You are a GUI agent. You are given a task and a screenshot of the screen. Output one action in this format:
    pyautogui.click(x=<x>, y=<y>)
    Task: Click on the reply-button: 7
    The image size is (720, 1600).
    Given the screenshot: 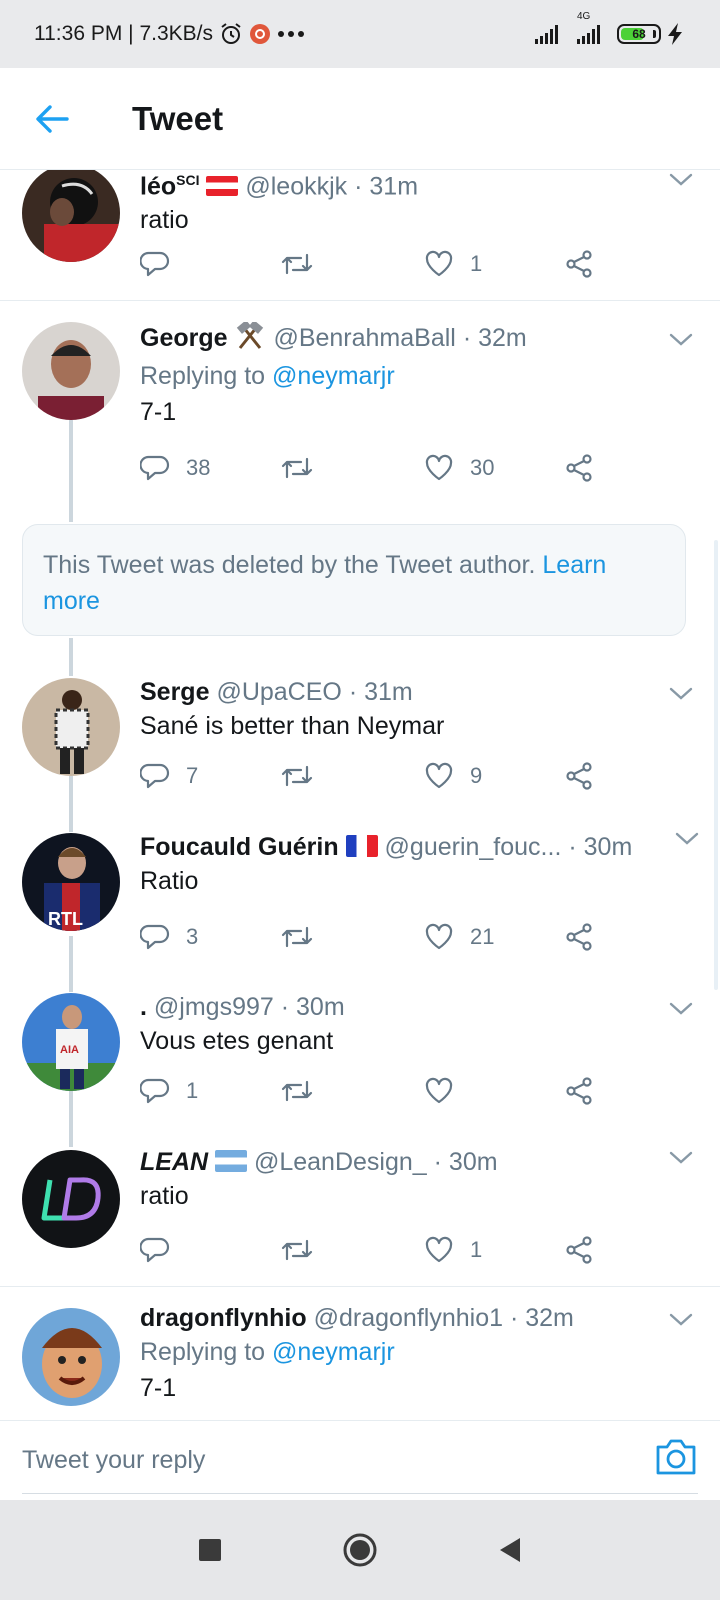 What is the action you would take?
    pyautogui.click(x=169, y=776)
    